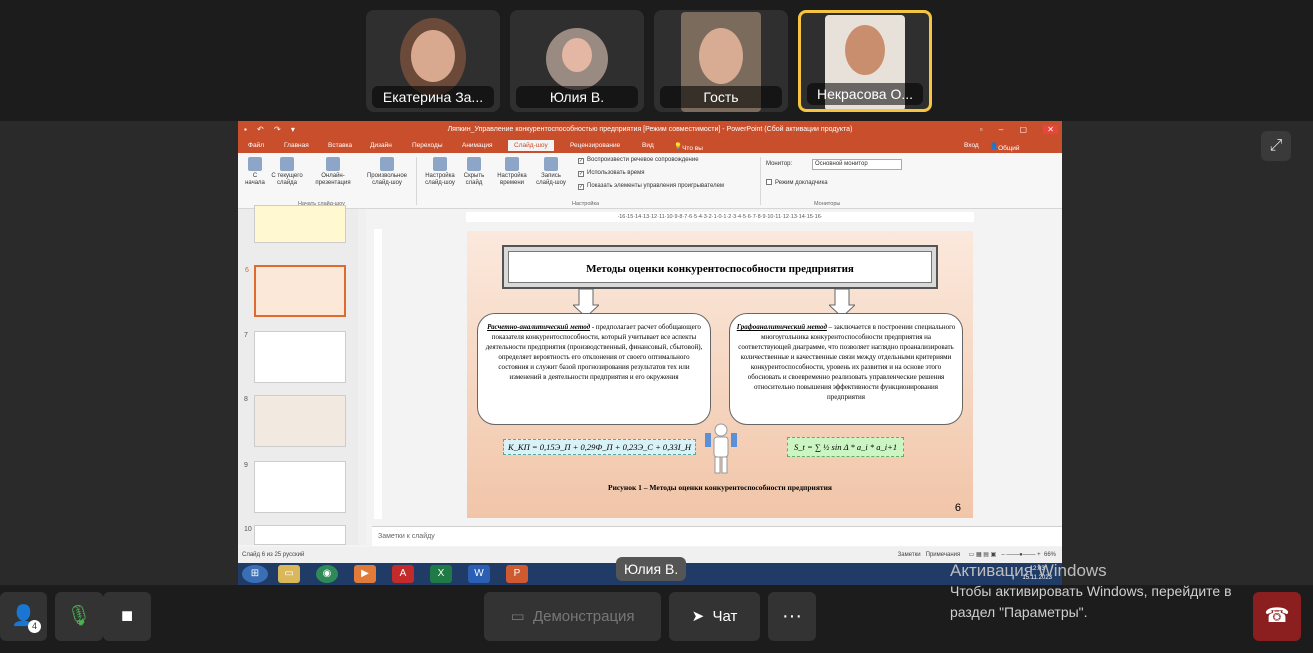  Describe the element at coordinates (333, 164) in the screenshot. I see `online-present-icon` at that location.